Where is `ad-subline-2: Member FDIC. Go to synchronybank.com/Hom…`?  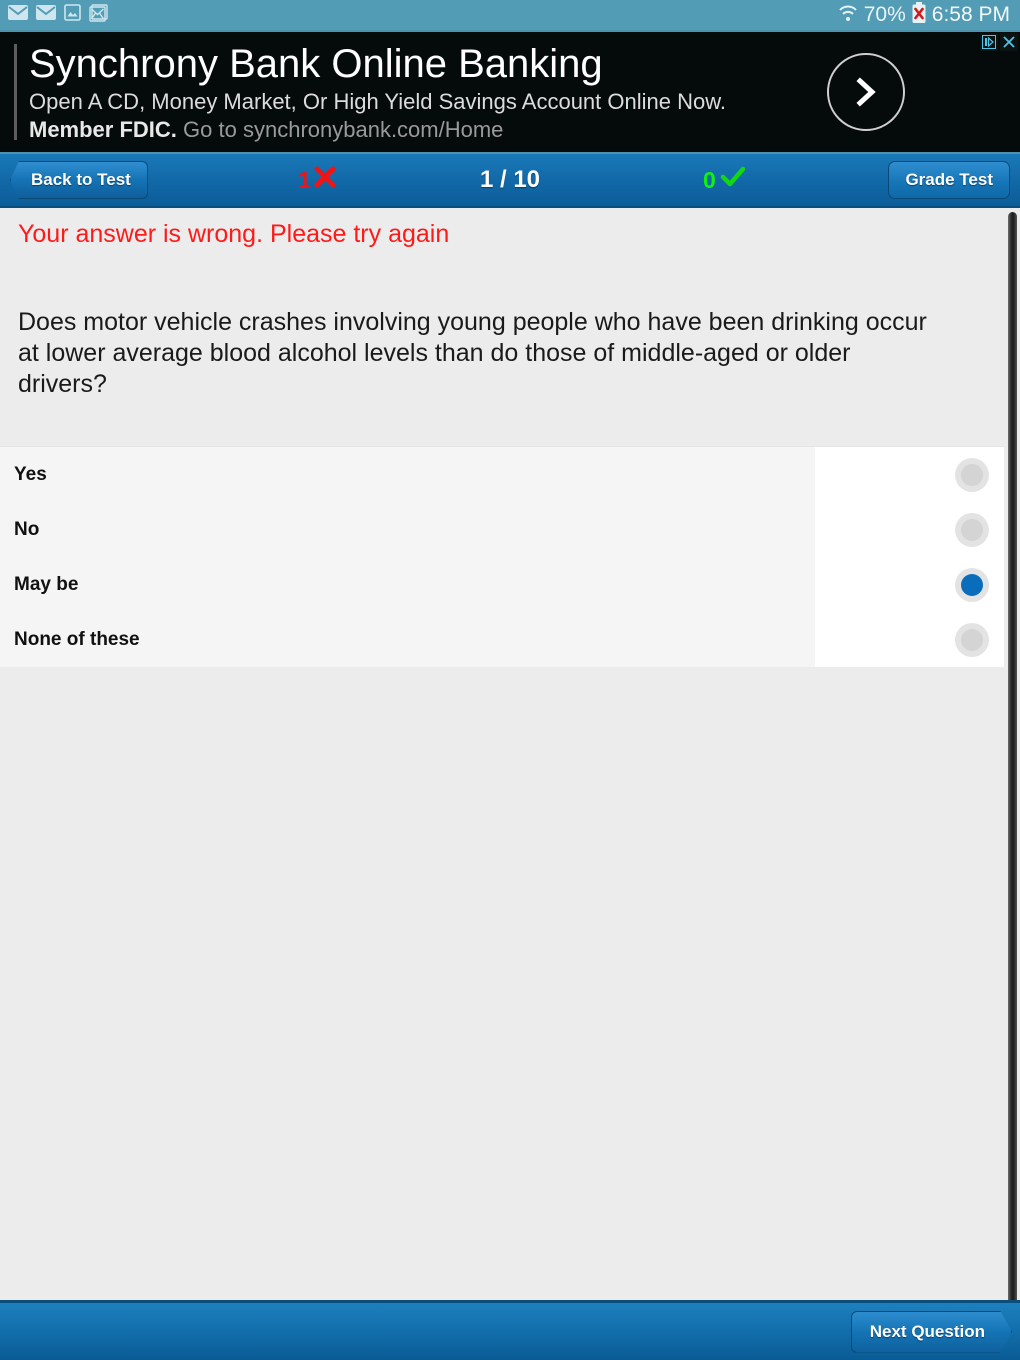 ad-subline-2: Member FDIC. Go to synchronybank.com/Hom… is located at coordinates (428, 130).